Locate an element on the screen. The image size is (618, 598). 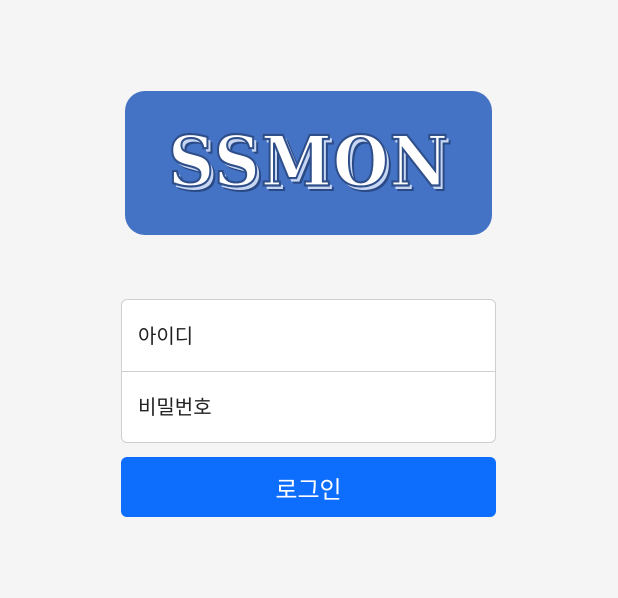
id-input is located at coordinates (308, 335).